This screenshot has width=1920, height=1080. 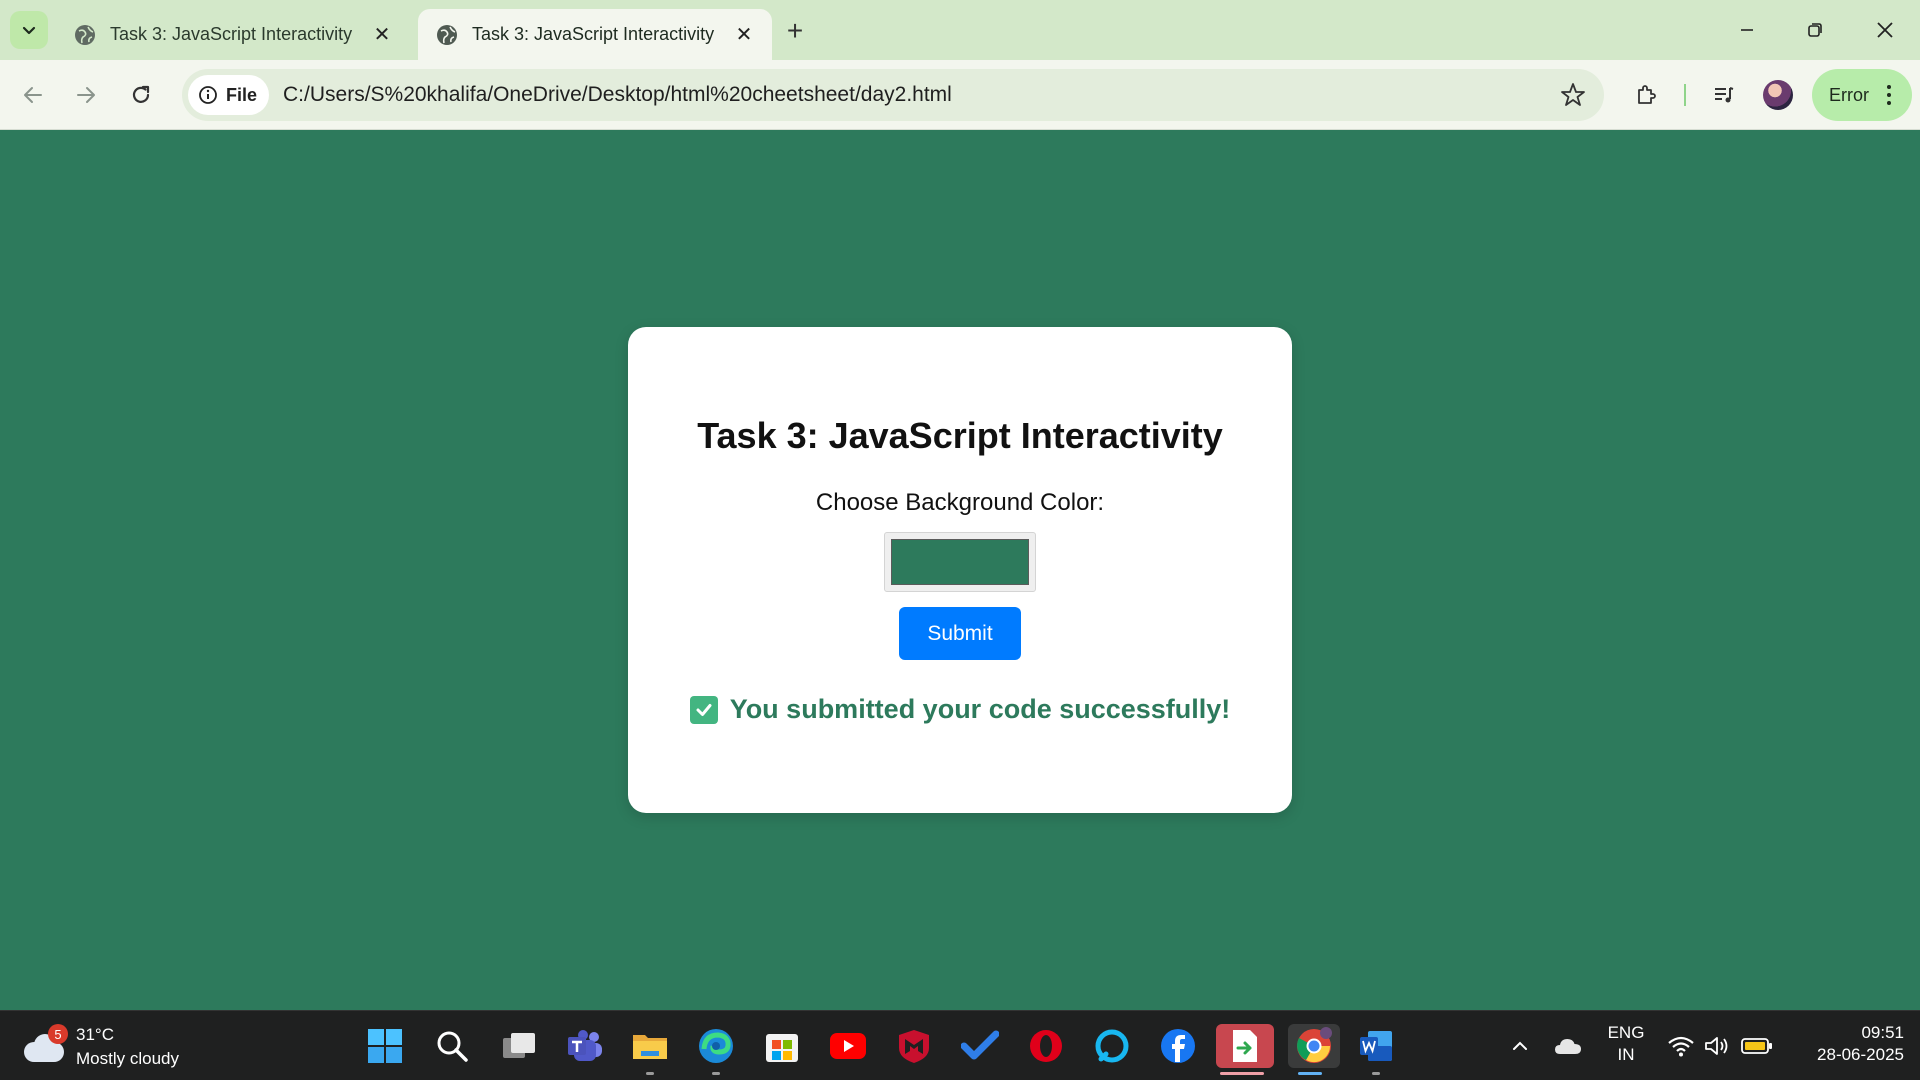 What do you see at coordinates (980, 709) in the screenshot?
I see `success-text: You submitted your code successfully!` at bounding box center [980, 709].